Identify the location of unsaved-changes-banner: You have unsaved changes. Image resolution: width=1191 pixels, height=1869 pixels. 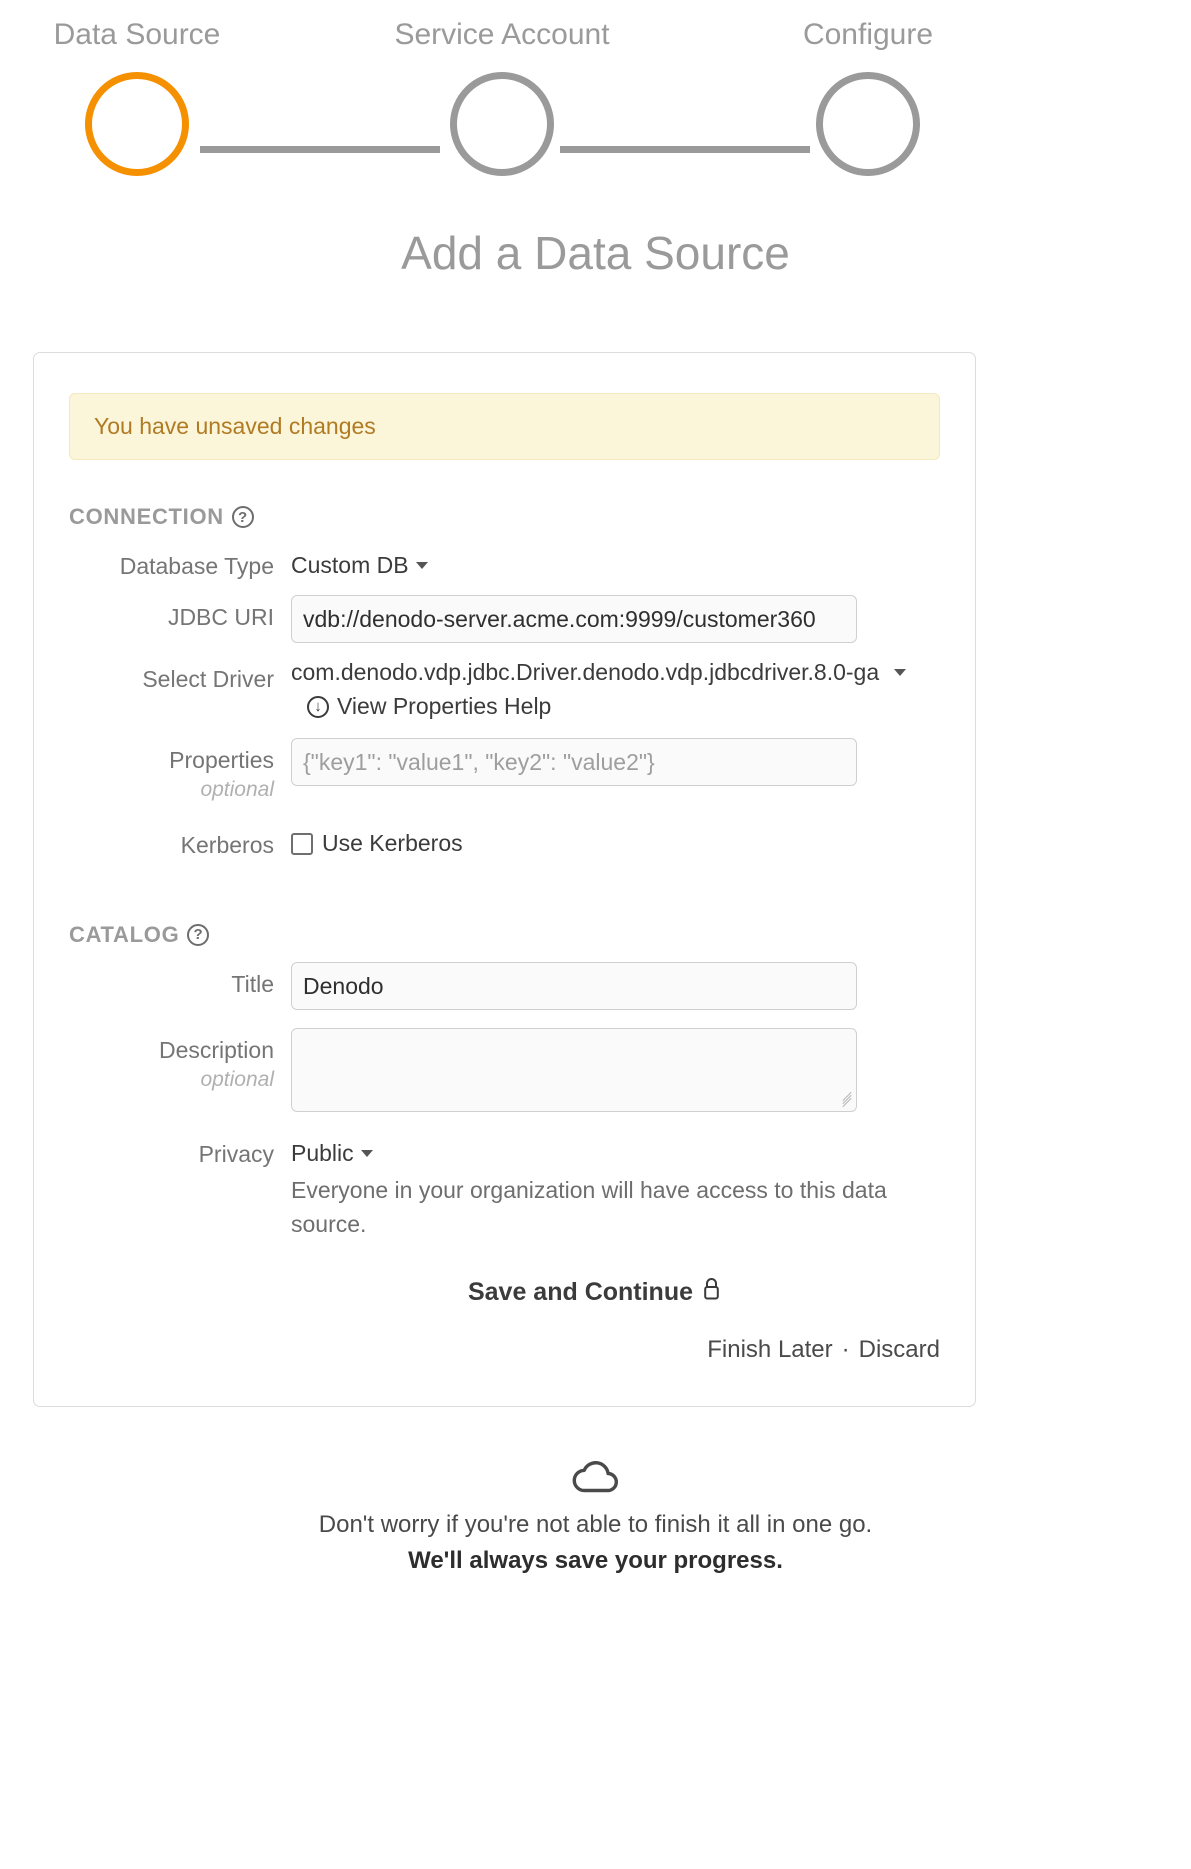
(504, 426).